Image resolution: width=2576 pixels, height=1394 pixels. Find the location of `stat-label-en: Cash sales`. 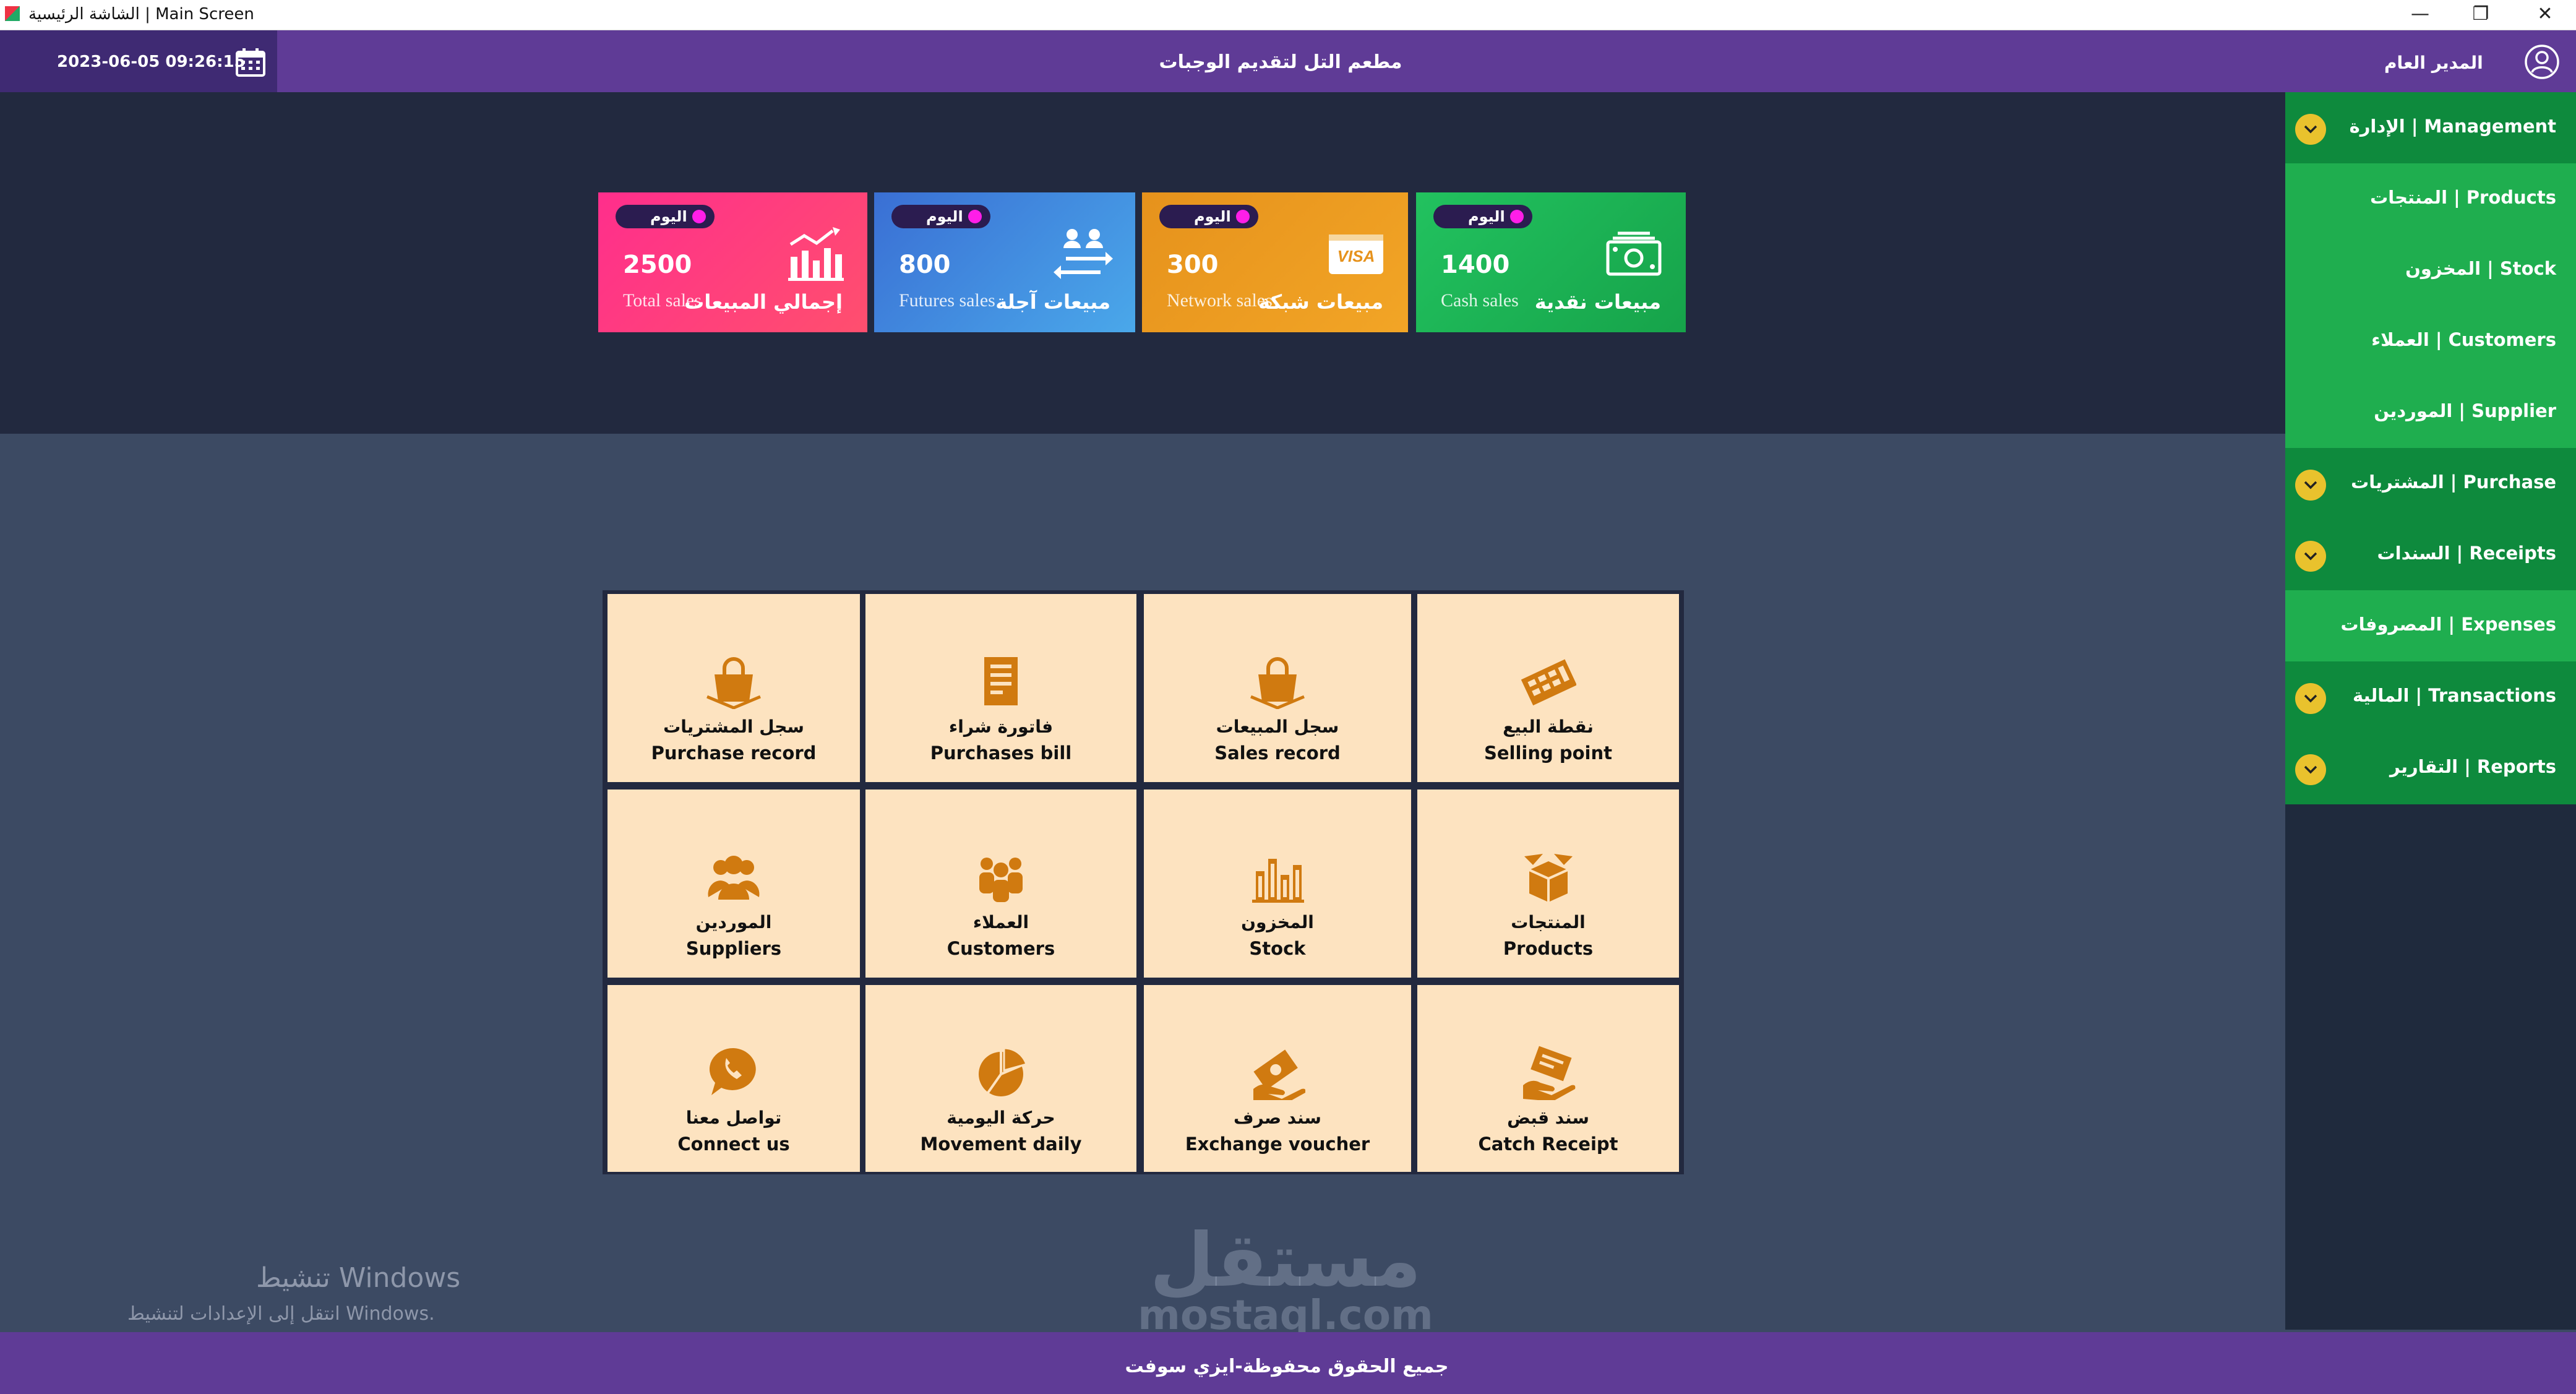

stat-label-en: Cash sales is located at coordinates (1480, 300).